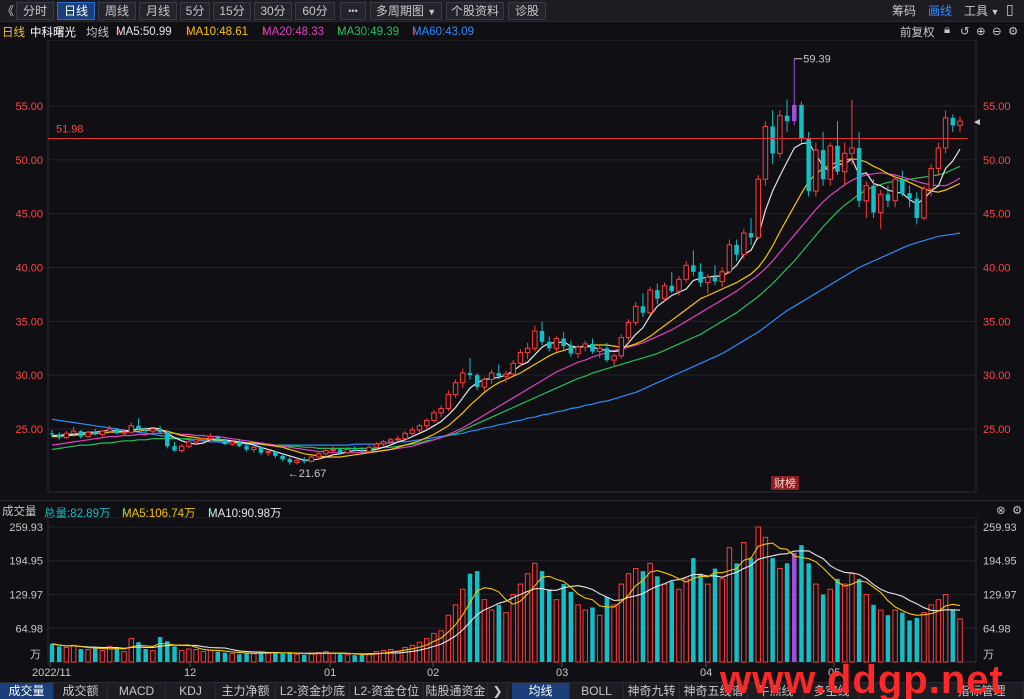  I want to click on tab-northbound: 陆股通资金, so click(456, 691).